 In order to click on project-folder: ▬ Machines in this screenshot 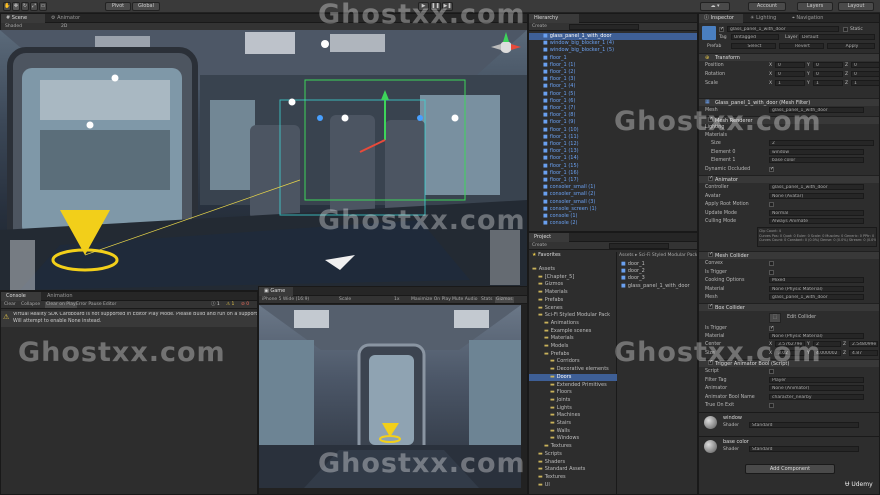, I will do `click(573, 415)`.